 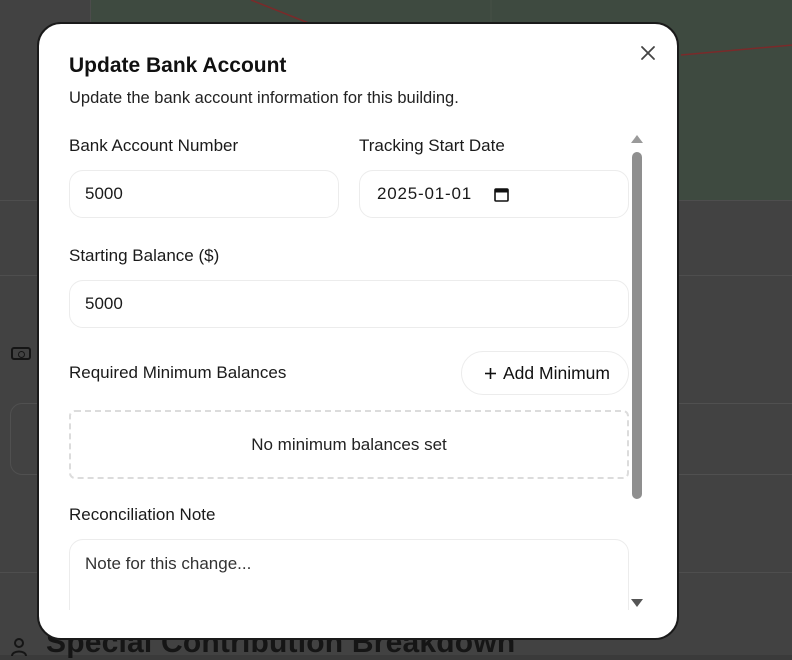 I want to click on add-minimum-label: Add Minimum, so click(x=556, y=372).